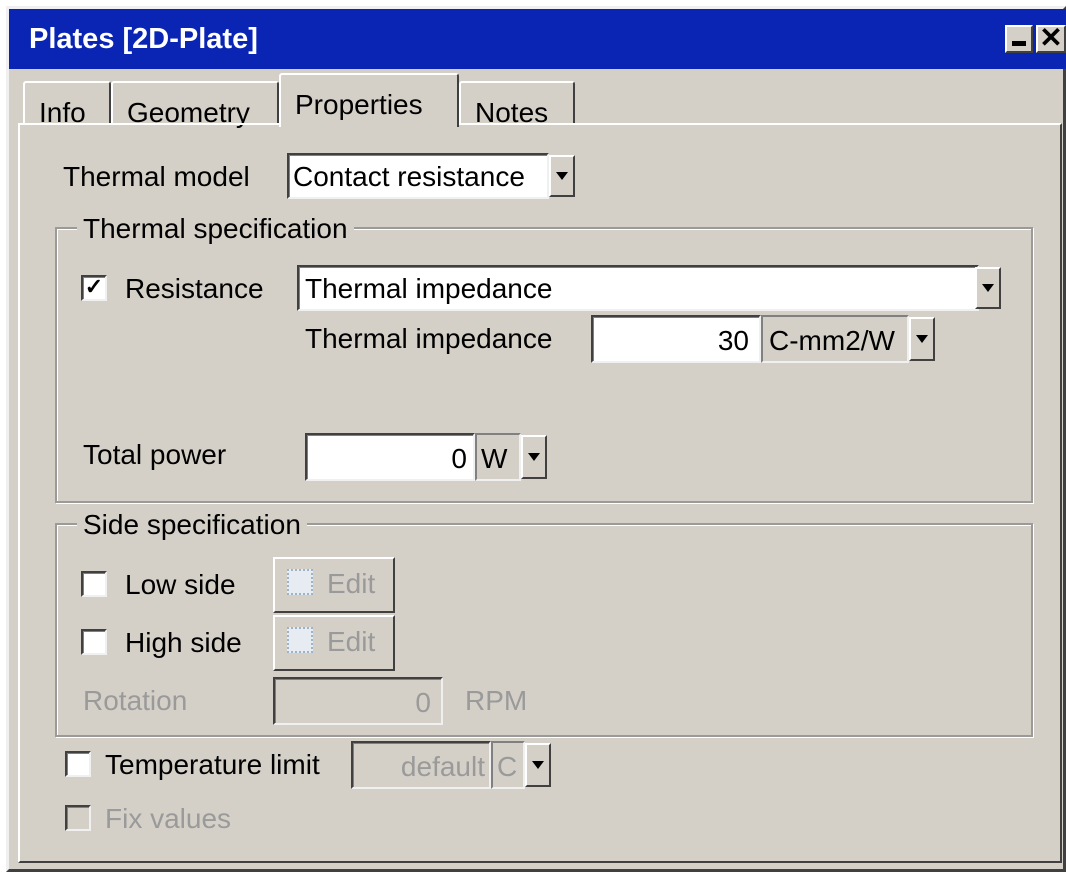 The image size is (1066, 872). Describe the element at coordinates (1019, 39) in the screenshot. I see `minimize-icon` at that location.